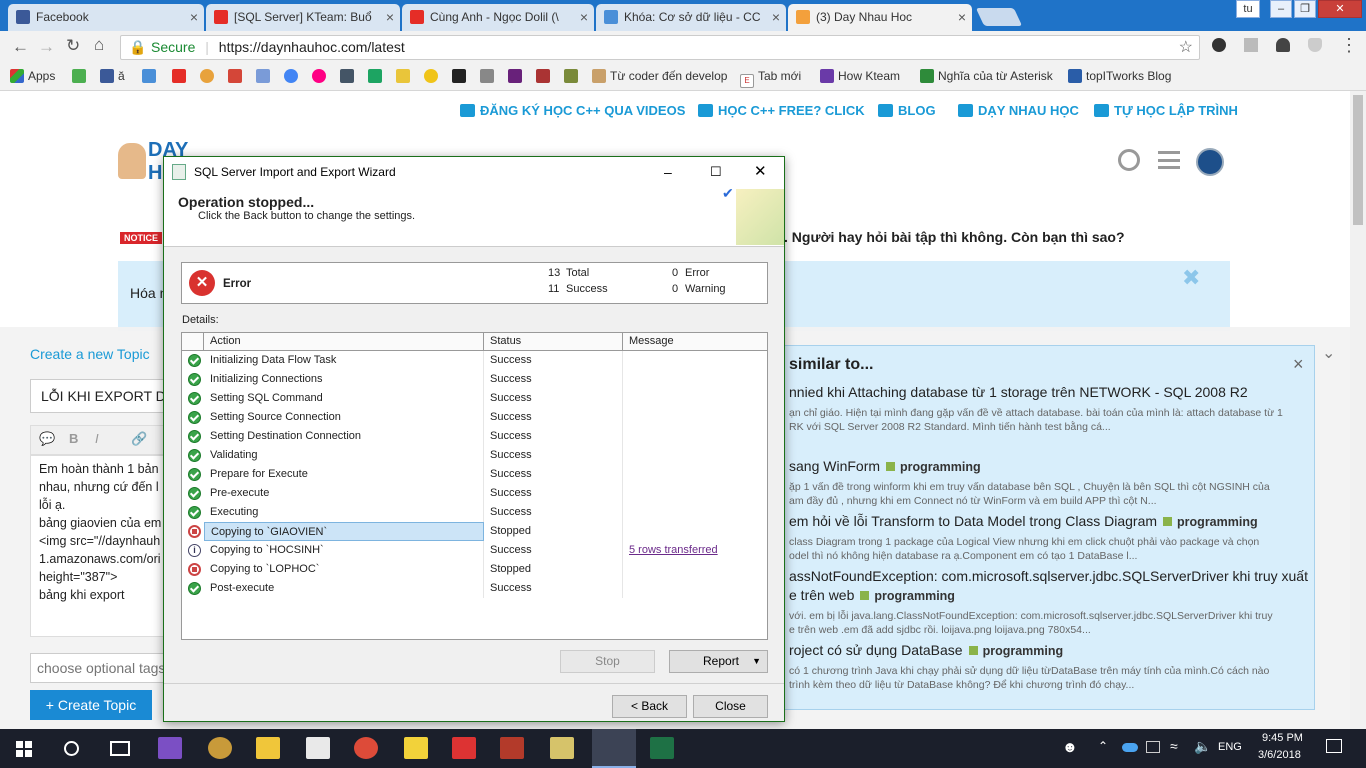 The height and width of the screenshot is (768, 1366). What do you see at coordinates (349, 76) in the screenshot?
I see `bookmark-play` at bounding box center [349, 76].